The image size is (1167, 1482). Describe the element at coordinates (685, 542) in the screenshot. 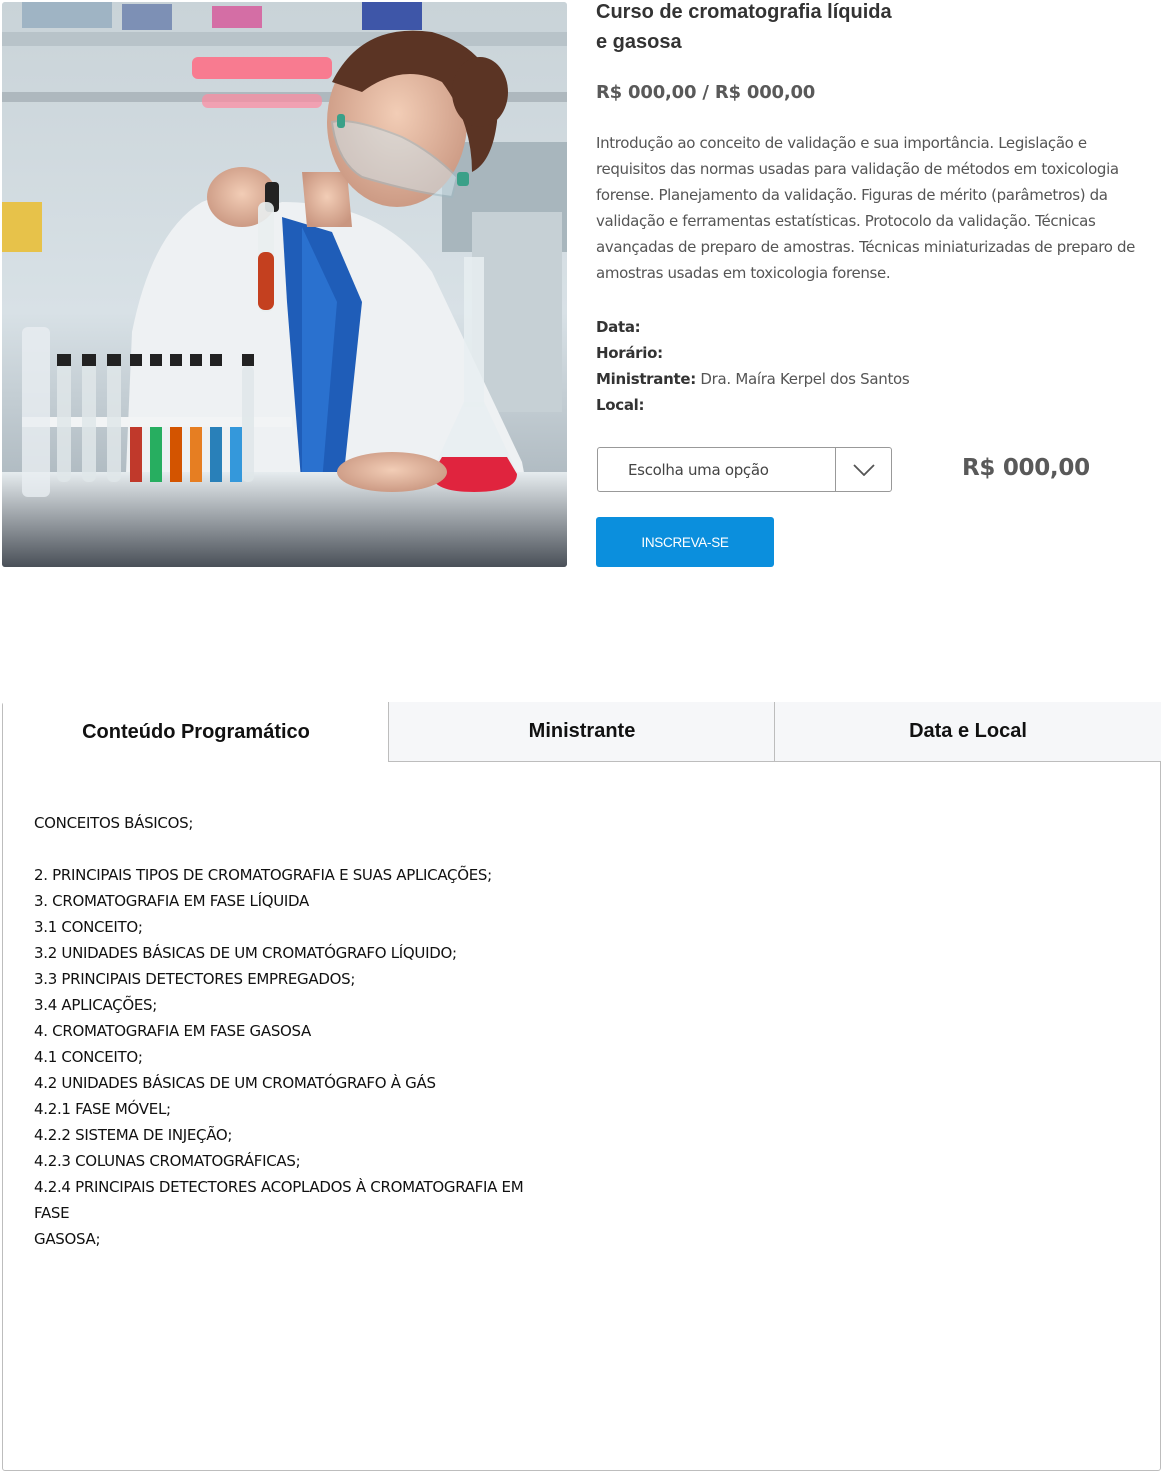

I see `subscribe-button: INSCREVA-SE` at that location.